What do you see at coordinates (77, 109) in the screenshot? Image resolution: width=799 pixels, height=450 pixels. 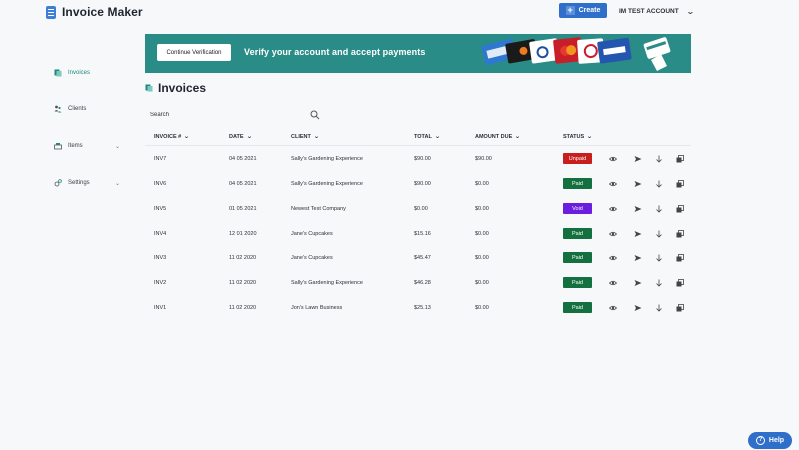 I see `sidebar-item-label: Clients` at bounding box center [77, 109].